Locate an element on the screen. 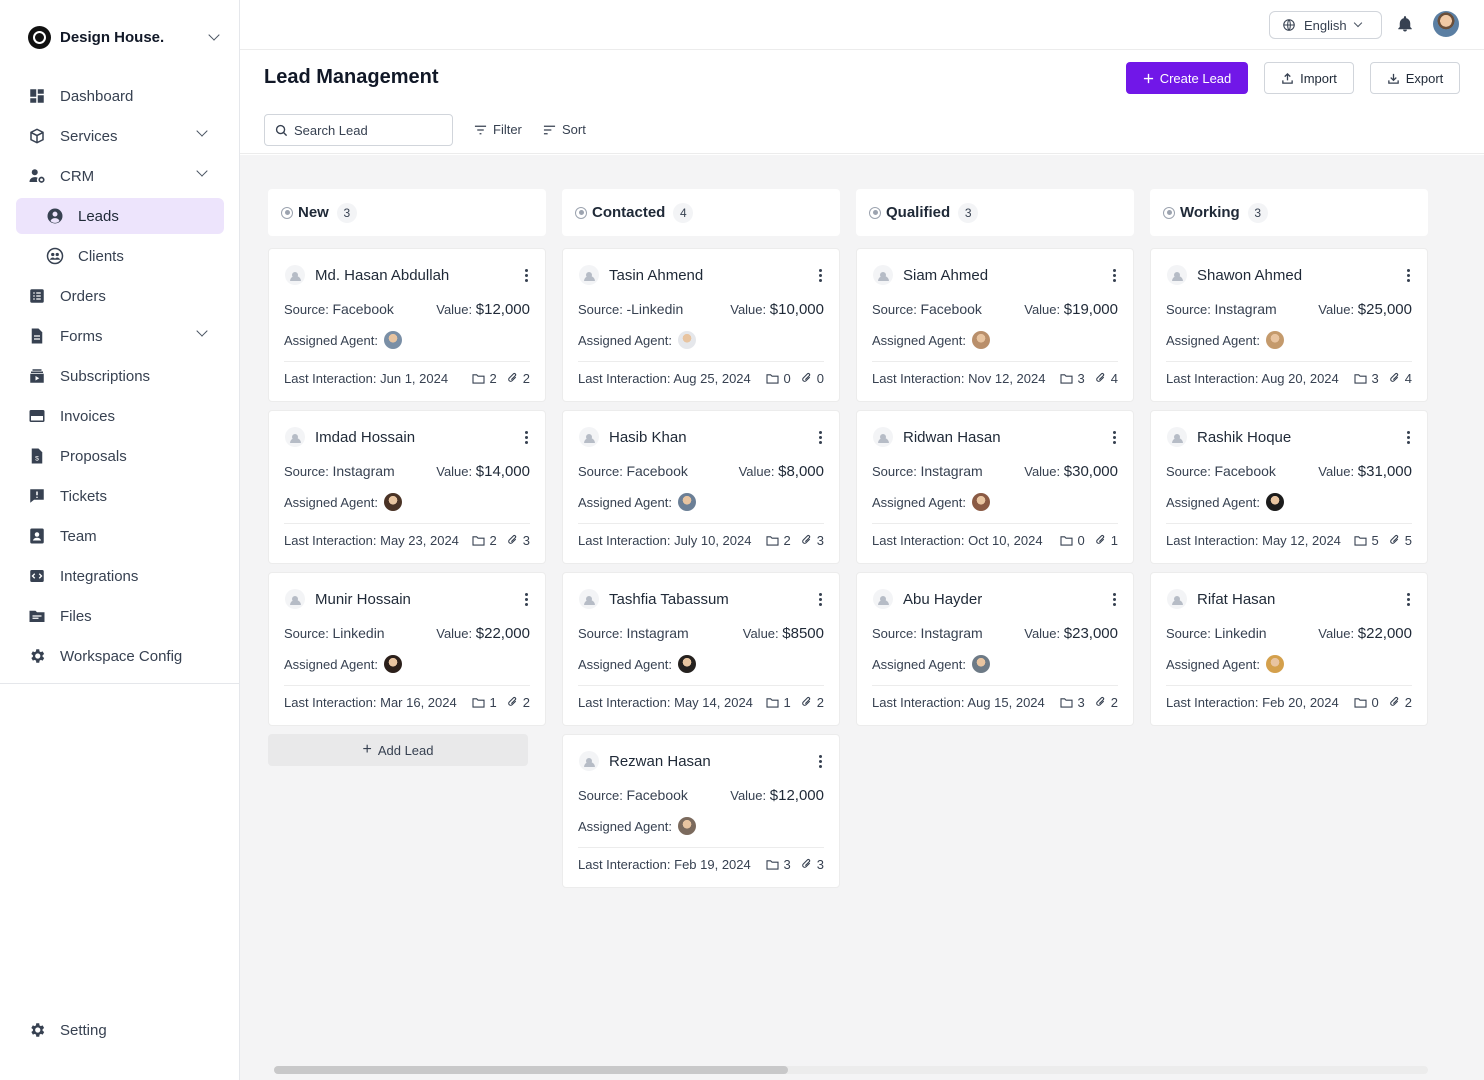 This screenshot has height=1080, width=1484. sidebar-item-dashboard: Dashboard is located at coordinates (120, 96).